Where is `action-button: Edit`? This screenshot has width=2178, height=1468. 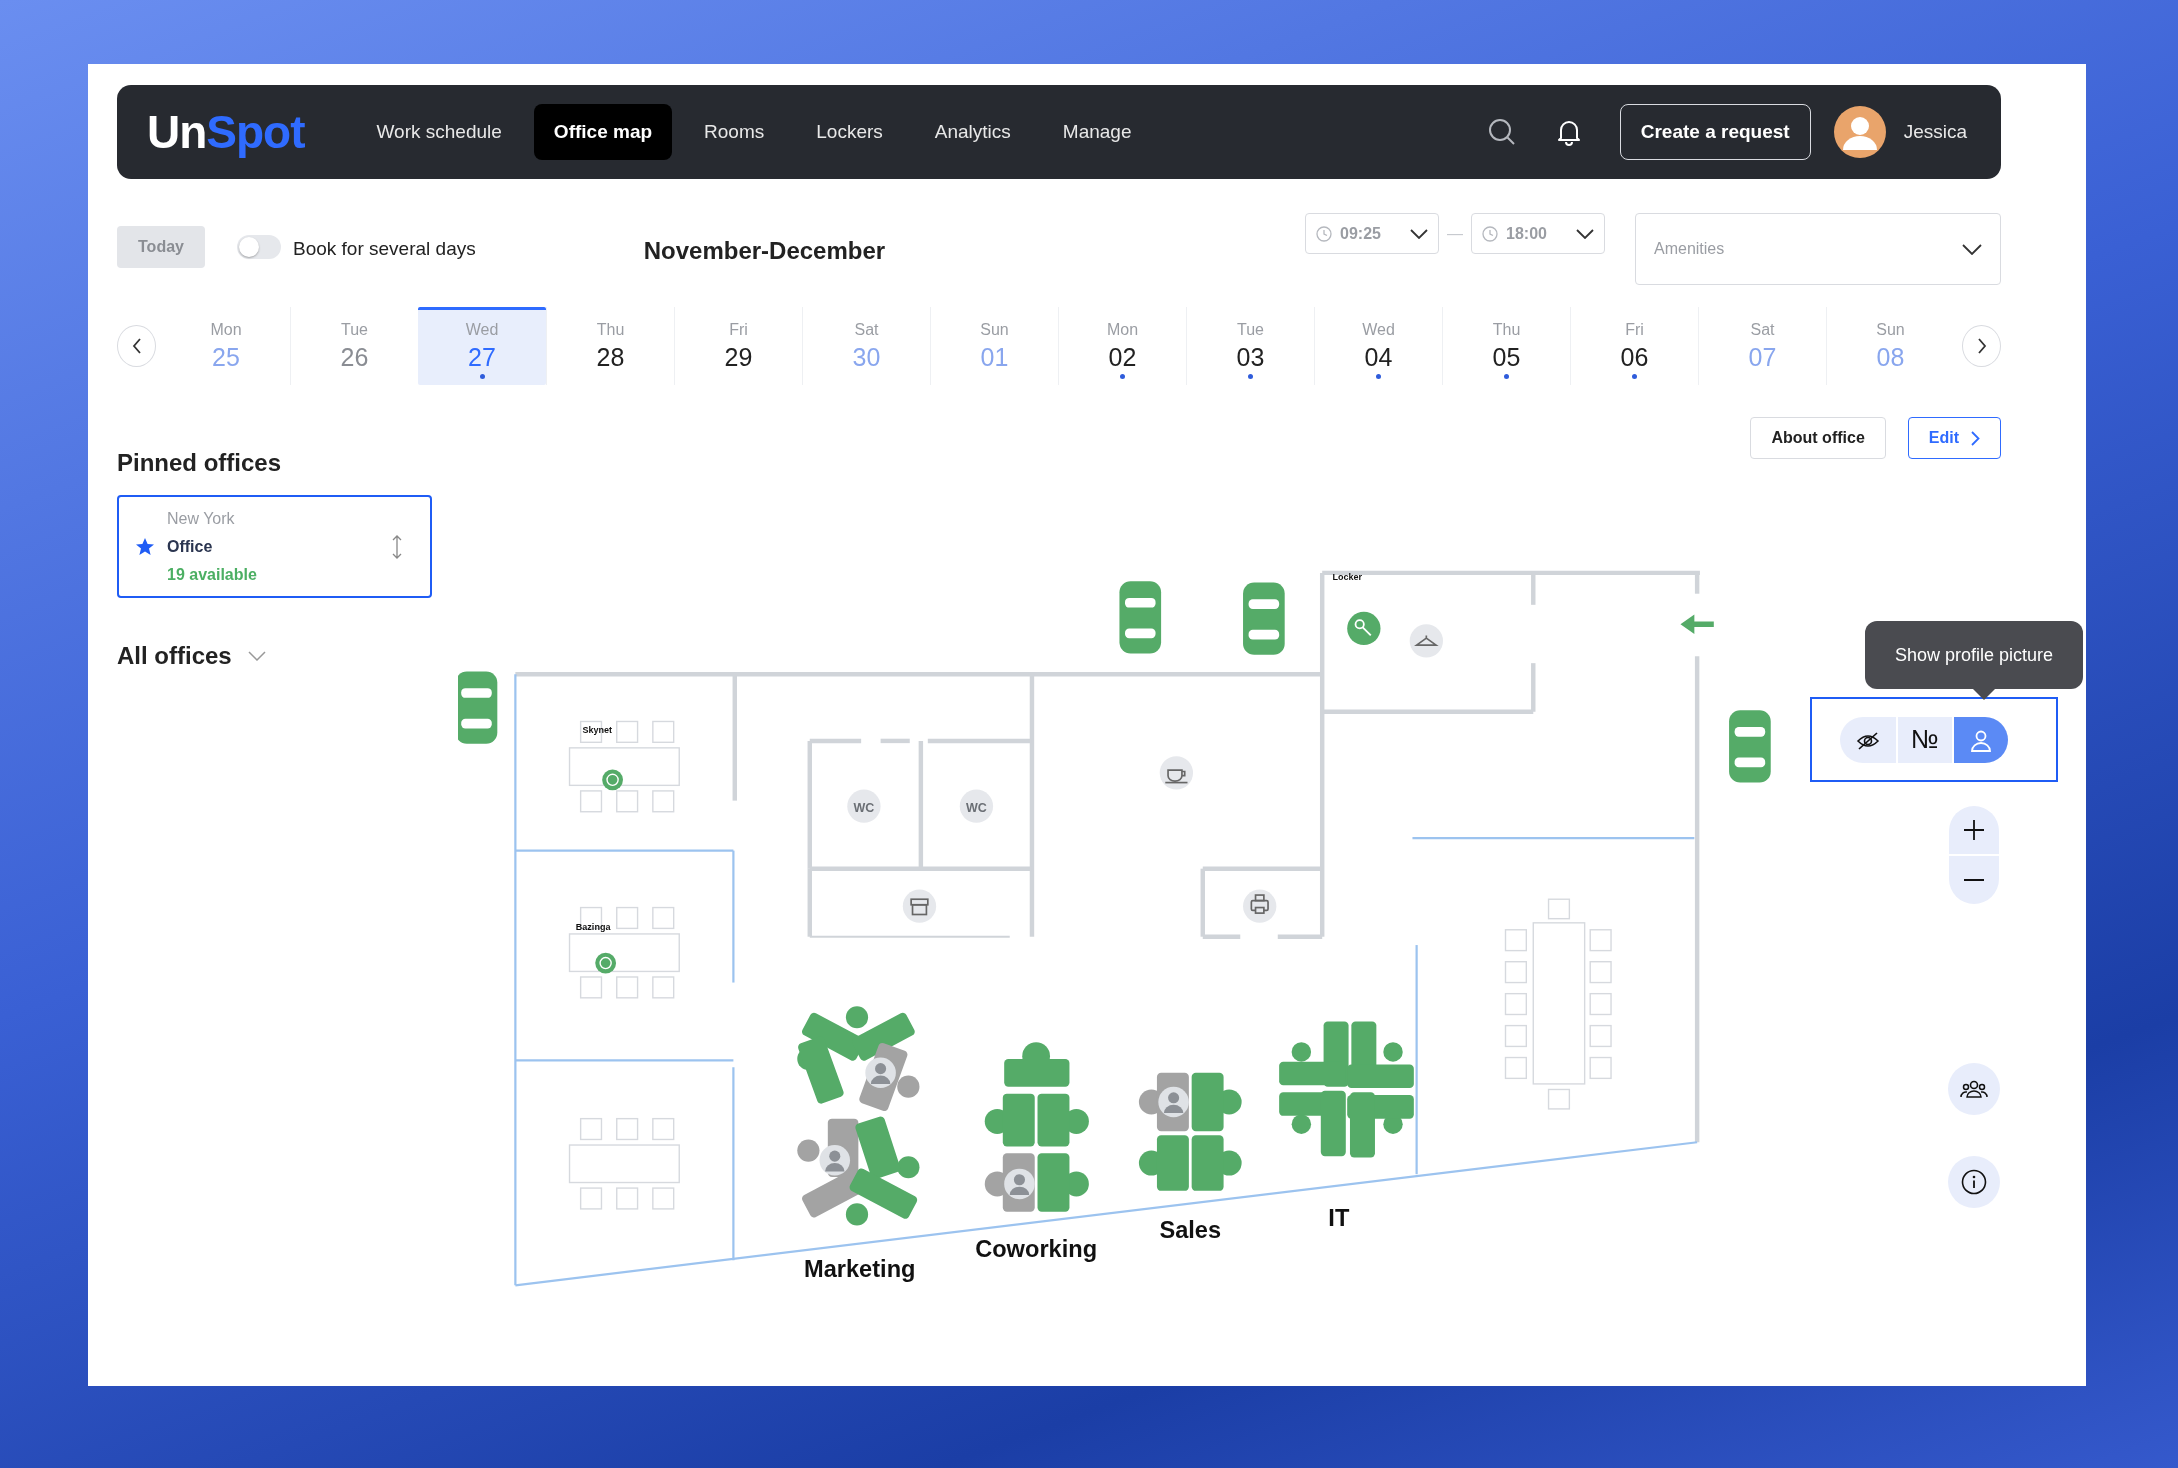 action-button: Edit is located at coordinates (1954, 438).